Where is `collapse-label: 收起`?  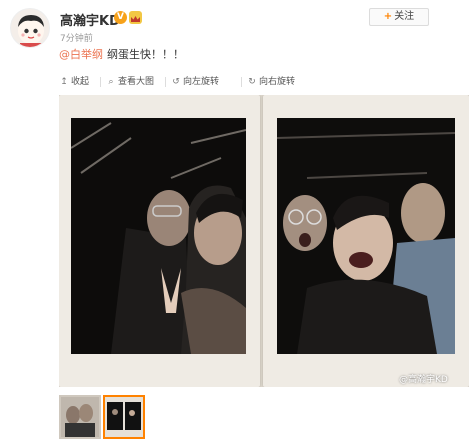 collapse-label: 收起 is located at coordinates (80, 82).